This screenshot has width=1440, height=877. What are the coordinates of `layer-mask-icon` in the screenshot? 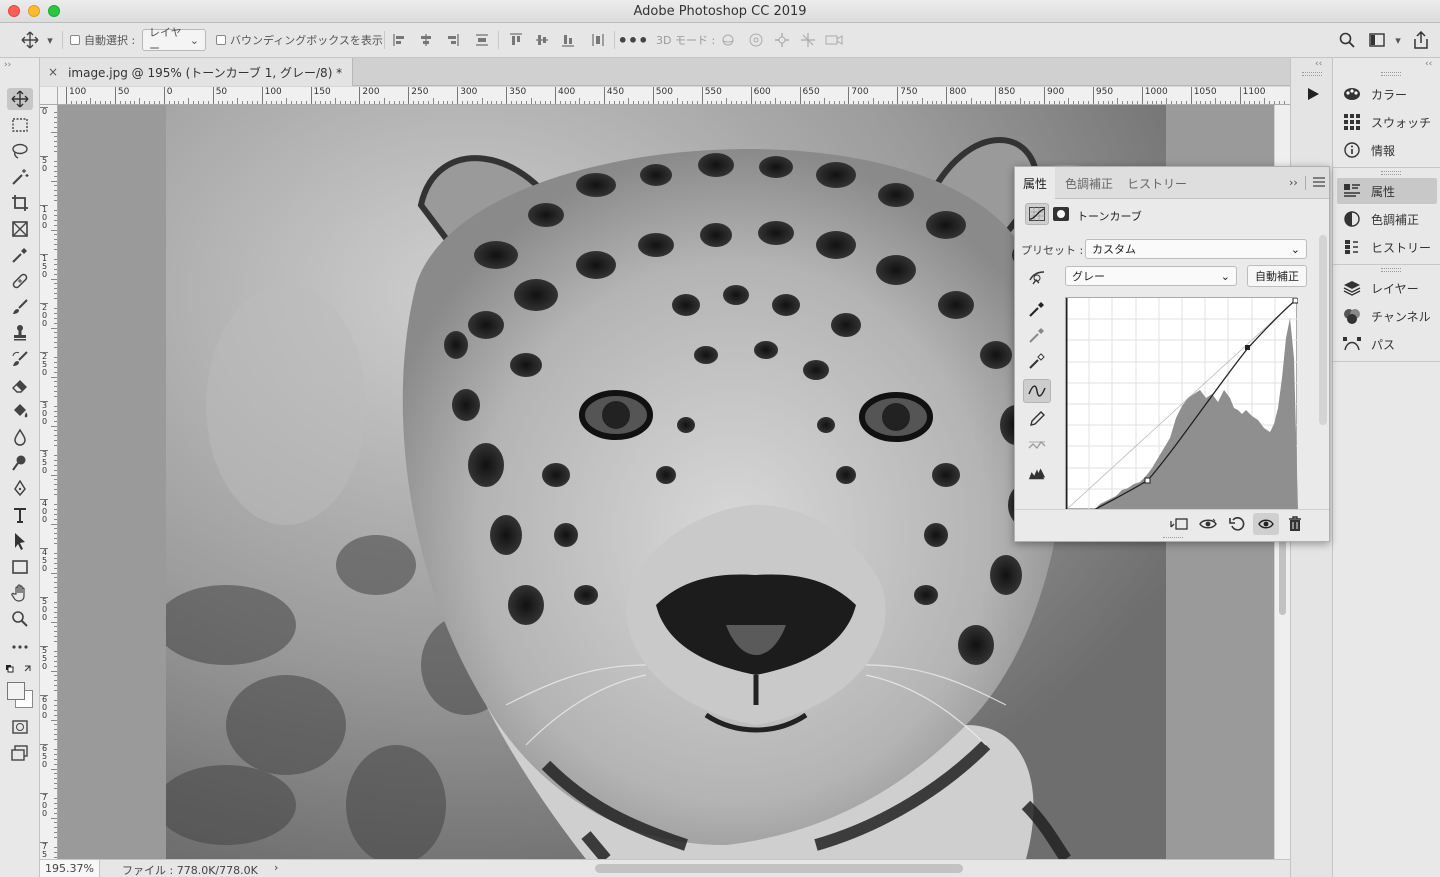 It's located at (1061, 214).